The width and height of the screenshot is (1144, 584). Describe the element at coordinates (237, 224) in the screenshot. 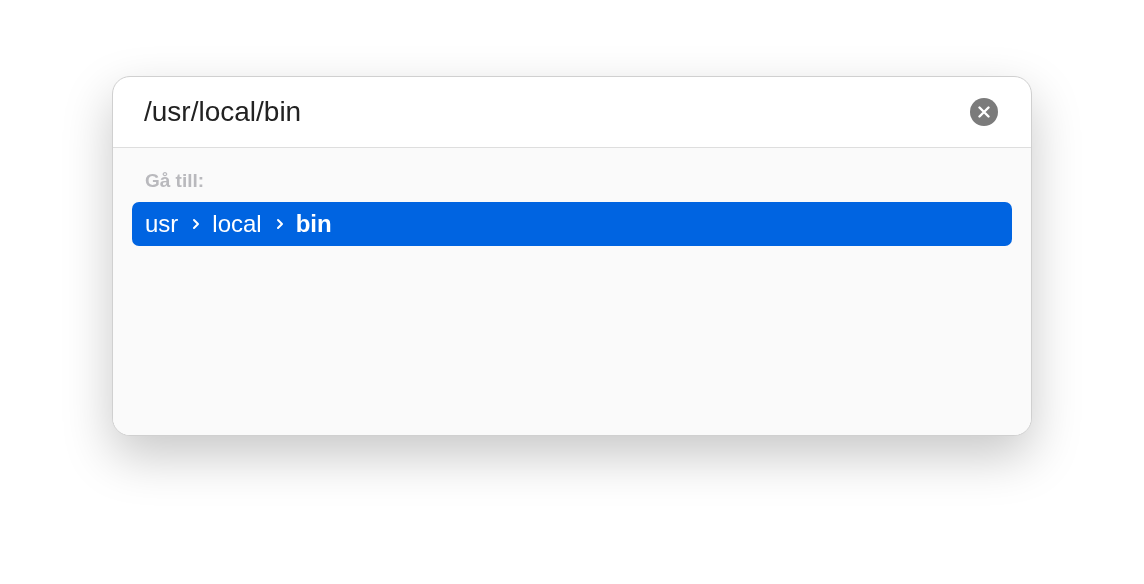

I see `folder-name-label: local` at that location.